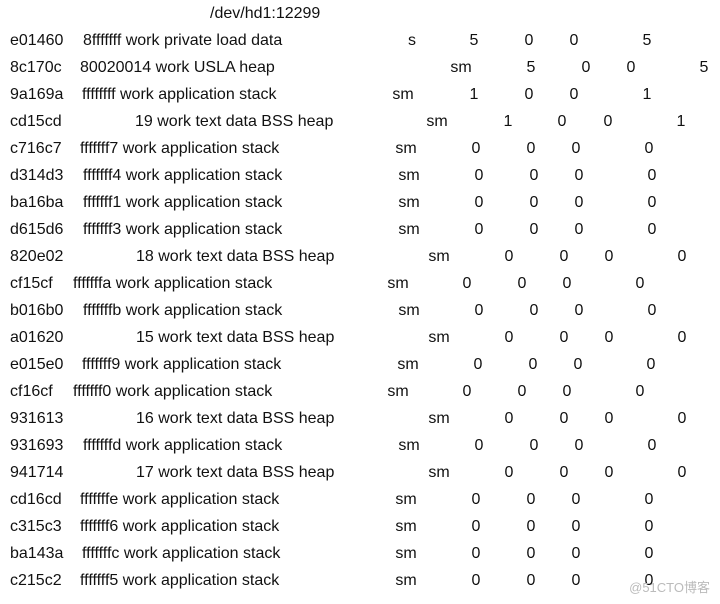 This screenshot has width=720, height=604. What do you see at coordinates (235, 256) in the screenshot?
I see `segment-description: 18 work text data BSS heap` at bounding box center [235, 256].